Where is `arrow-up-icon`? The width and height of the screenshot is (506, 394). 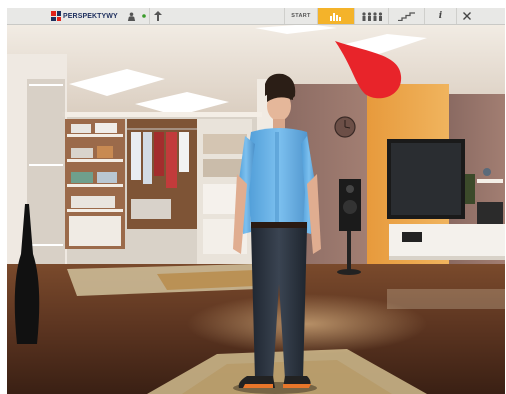 arrow-up-icon is located at coordinates (157, 16).